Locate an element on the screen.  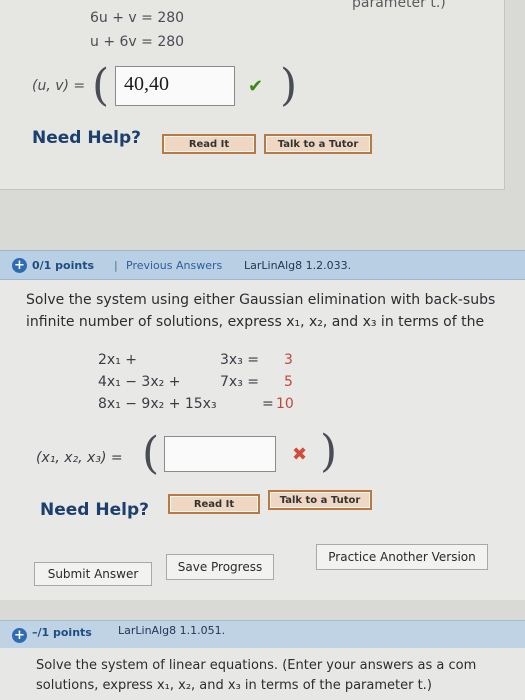
points-label: 0/1 points is located at coordinates (63, 265).